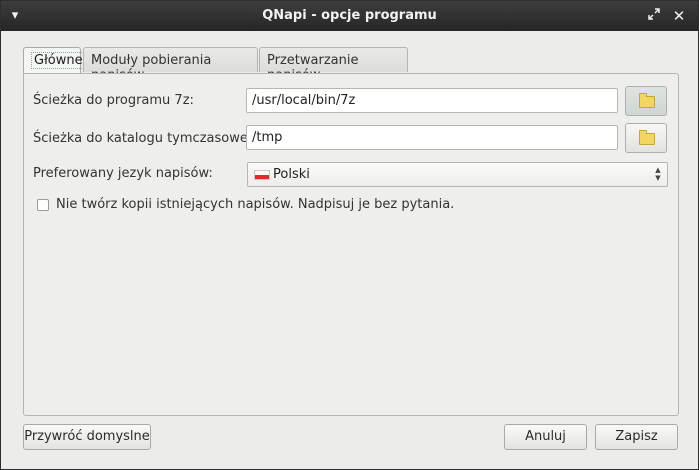 The width and height of the screenshot is (699, 470). I want to click on maximize-icon, so click(654, 16).